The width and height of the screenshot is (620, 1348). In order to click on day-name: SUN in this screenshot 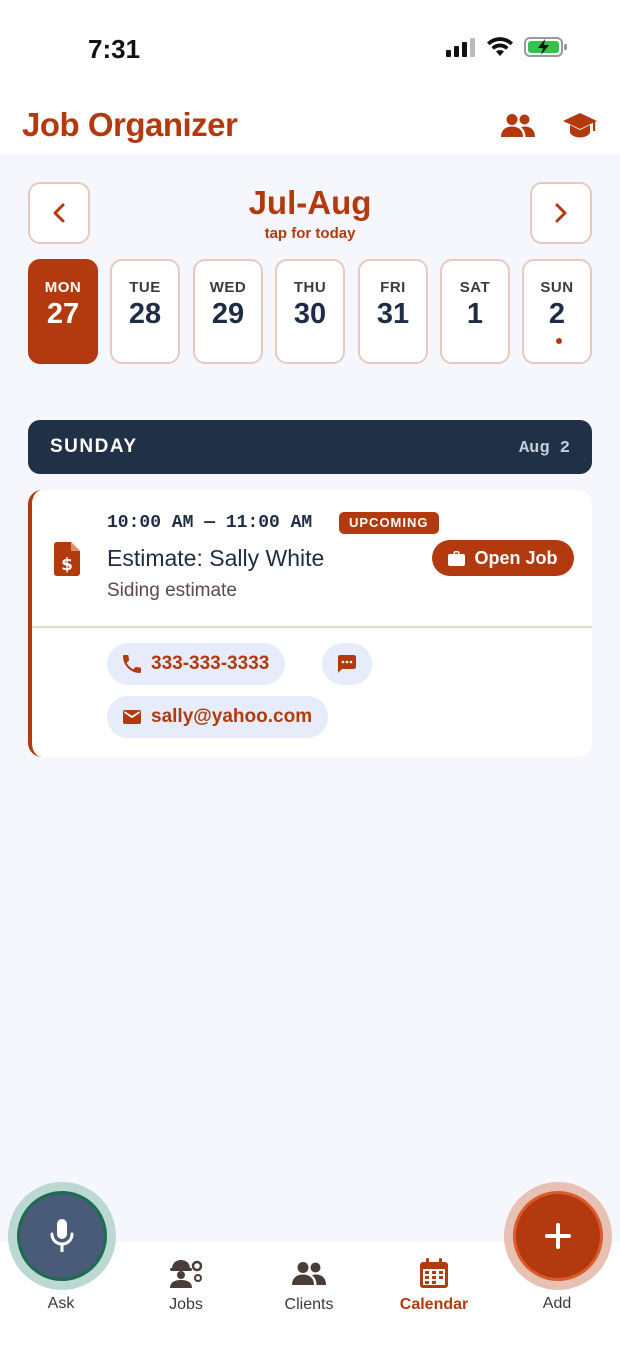, I will do `click(557, 287)`.